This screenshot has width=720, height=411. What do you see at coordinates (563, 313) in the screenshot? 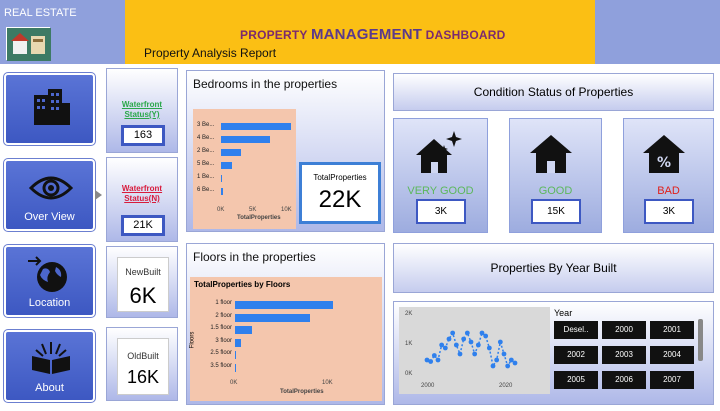
I see `year-slicer-title: Year` at bounding box center [563, 313].